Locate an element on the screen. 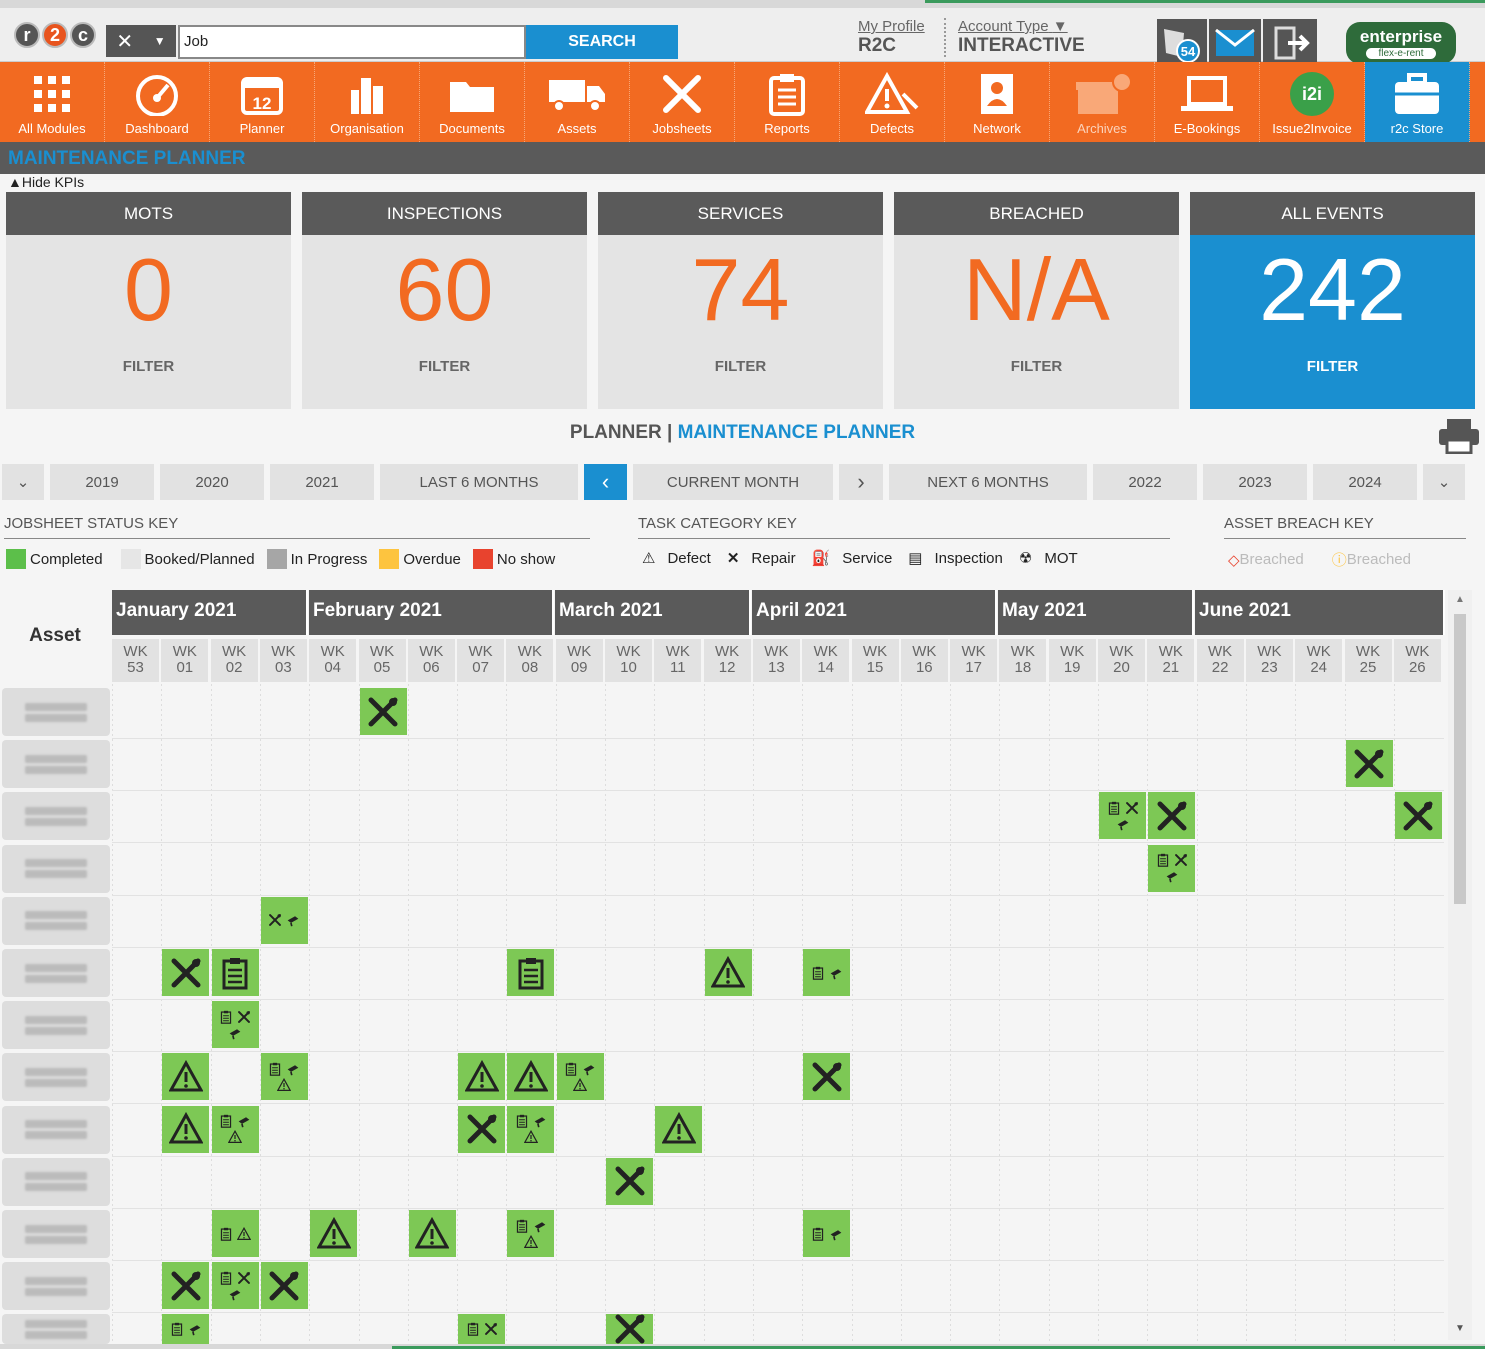  my-profile-link: My Profile is located at coordinates (891, 26).